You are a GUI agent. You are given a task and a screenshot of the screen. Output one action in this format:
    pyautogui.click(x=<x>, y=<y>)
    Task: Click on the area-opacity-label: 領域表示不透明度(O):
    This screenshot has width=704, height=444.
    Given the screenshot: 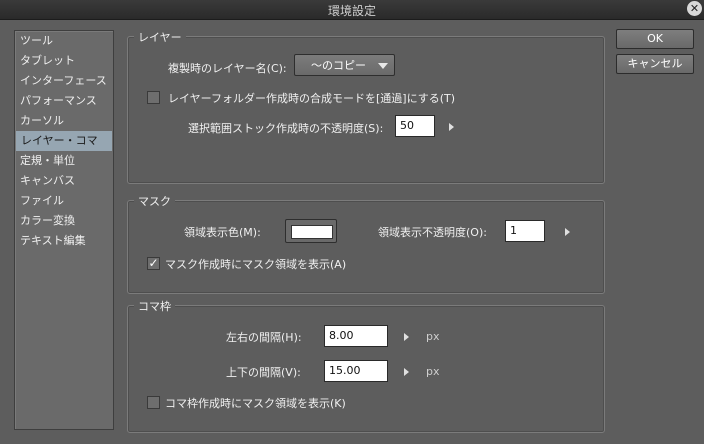 What is the action you would take?
    pyautogui.click(x=432, y=232)
    